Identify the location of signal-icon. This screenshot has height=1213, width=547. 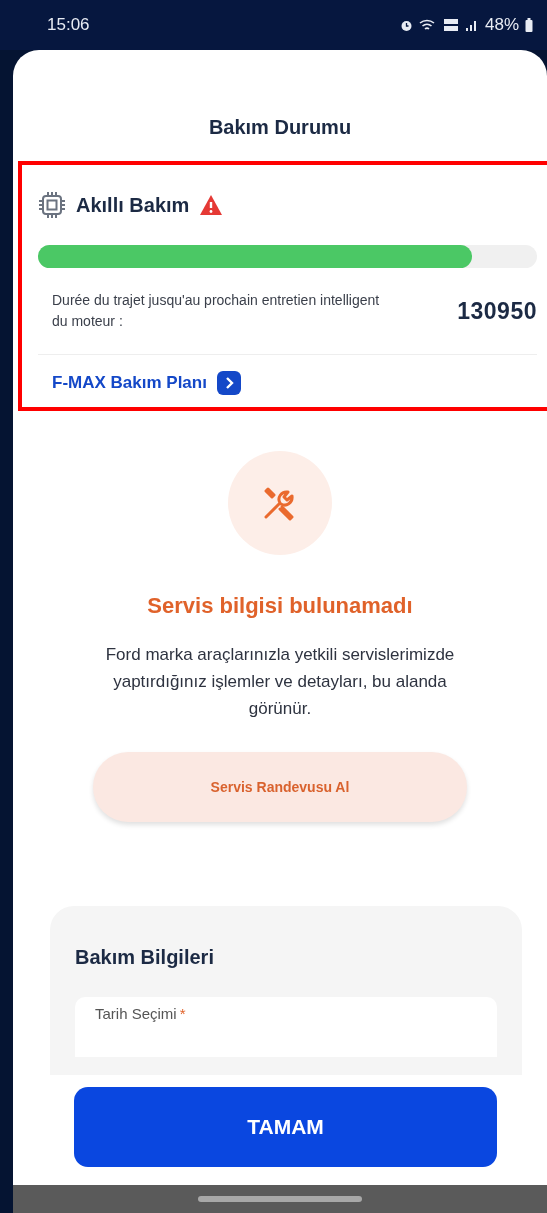
(471, 25).